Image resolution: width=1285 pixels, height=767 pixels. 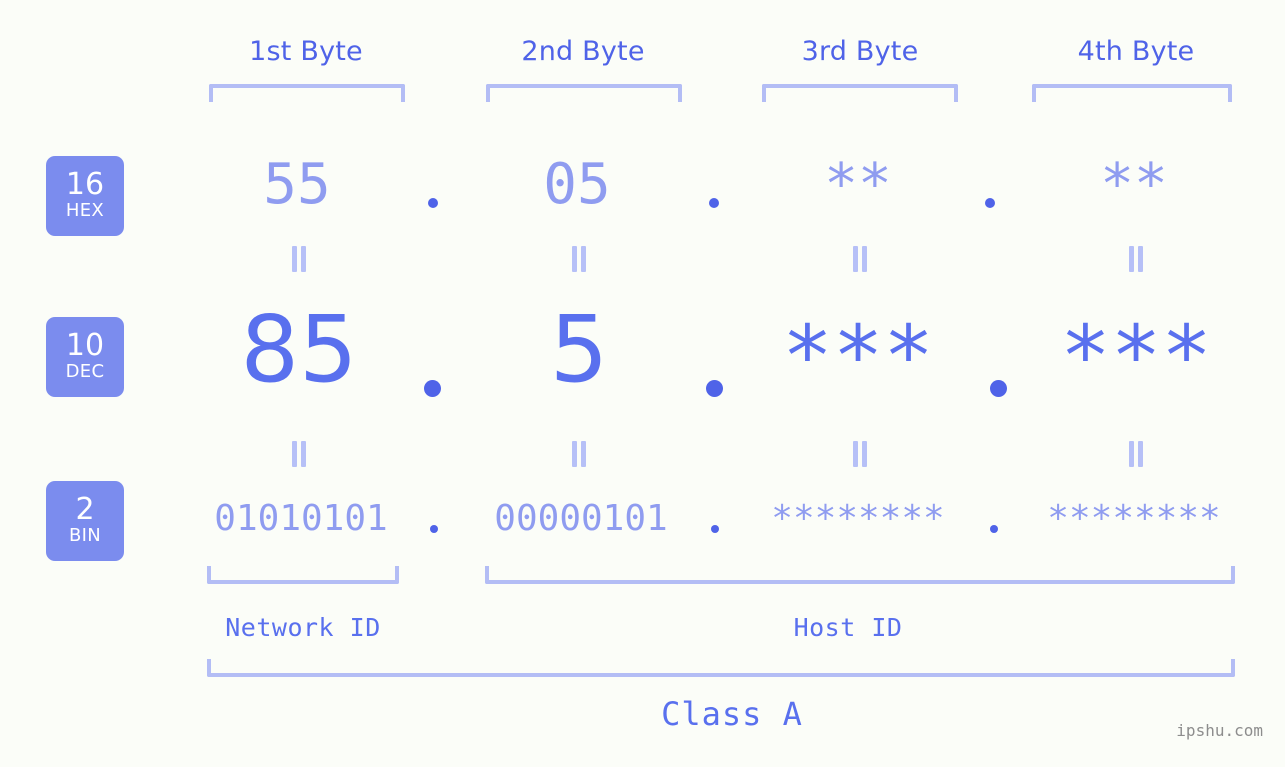 What do you see at coordinates (85, 535) in the screenshot?
I see `base-badge-bin-name: BIN` at bounding box center [85, 535].